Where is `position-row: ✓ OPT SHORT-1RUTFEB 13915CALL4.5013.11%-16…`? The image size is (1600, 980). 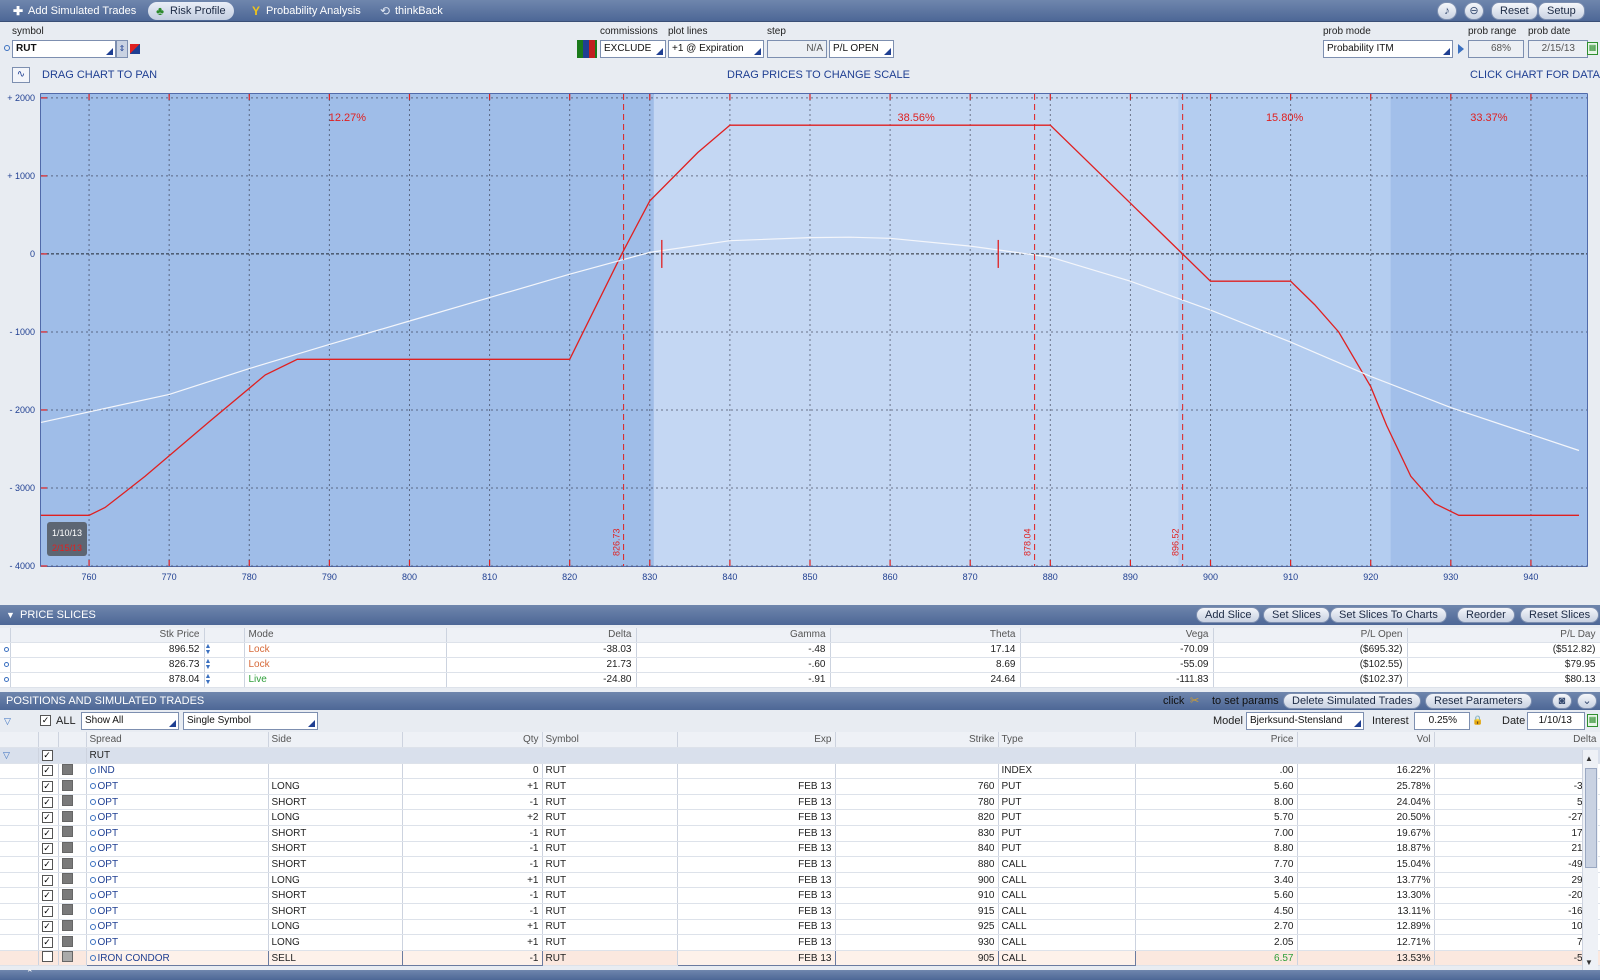
position-row: ✓ OPT SHORT-1RUTFEB 13915CALL4.5013.11%-16… is located at coordinates (800, 911).